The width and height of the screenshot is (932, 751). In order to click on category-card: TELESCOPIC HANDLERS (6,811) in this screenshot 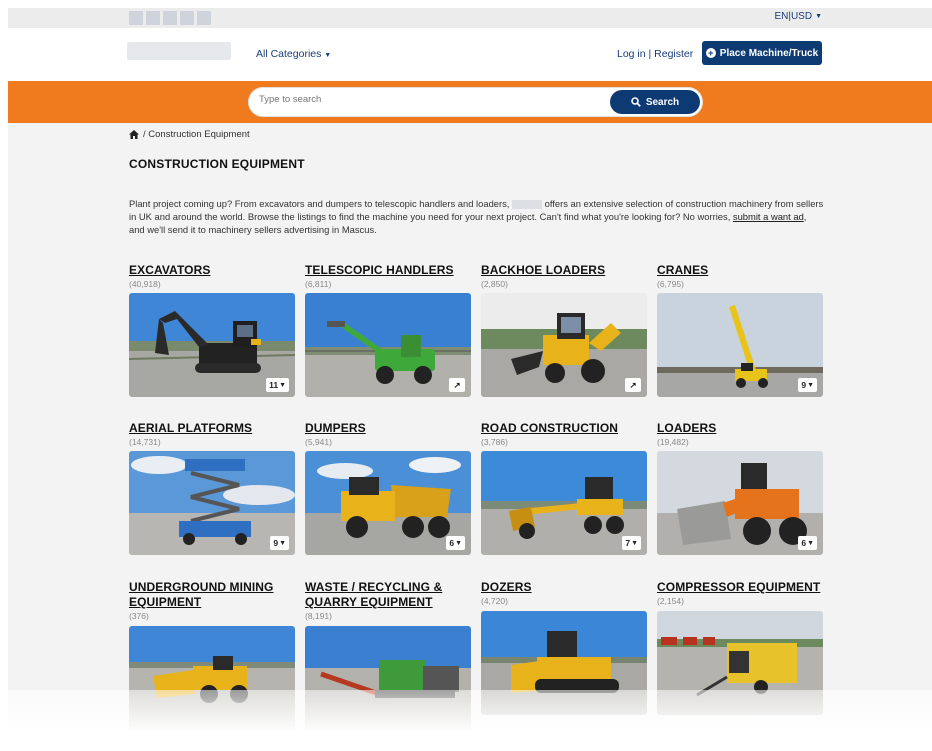, I will do `click(388, 276)`.